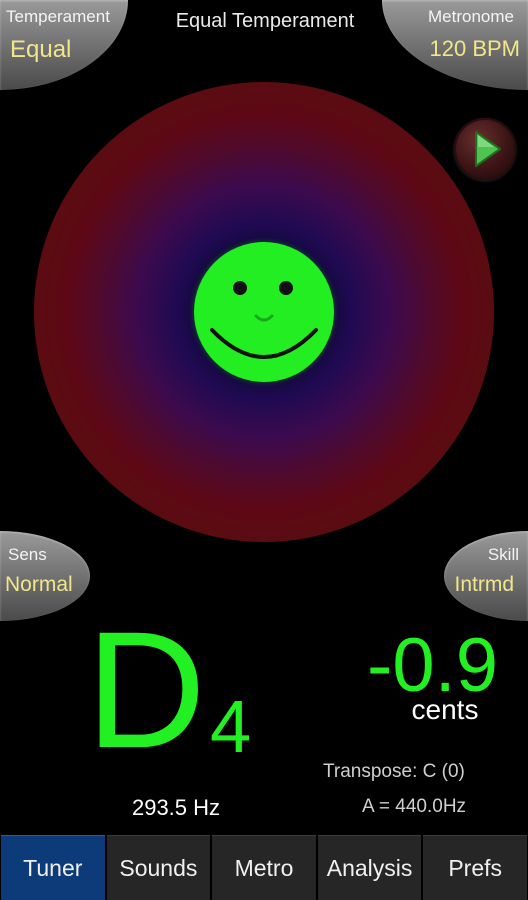  I want to click on cents-unit: cents, so click(445, 709).